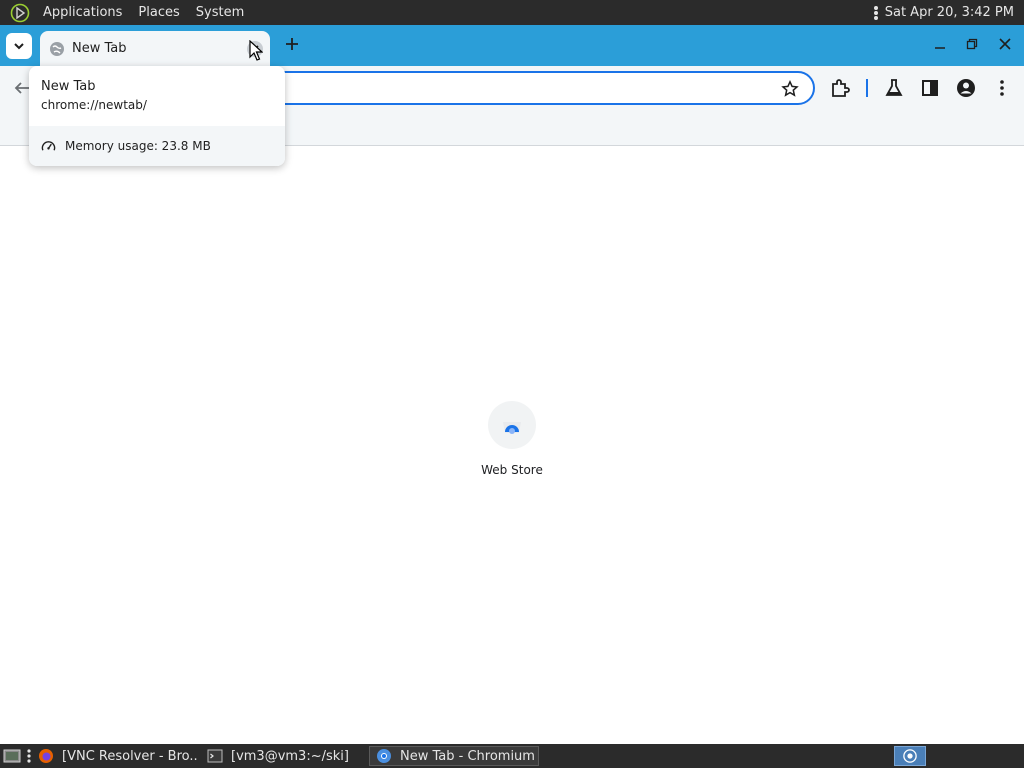 The height and width of the screenshot is (768, 1024). Describe the element at coordinates (966, 88) in the screenshot. I see `profile-avatar-icon` at that location.